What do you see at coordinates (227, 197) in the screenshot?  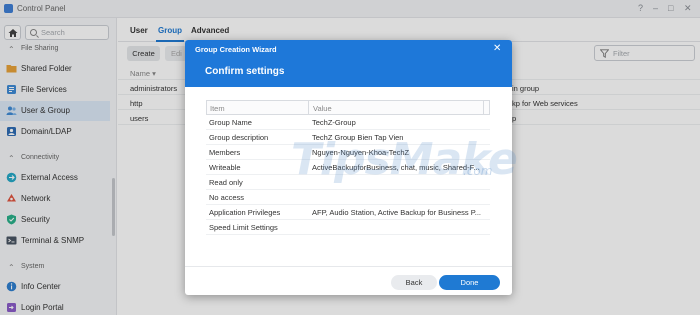 I see `summary-item: No access` at bounding box center [227, 197].